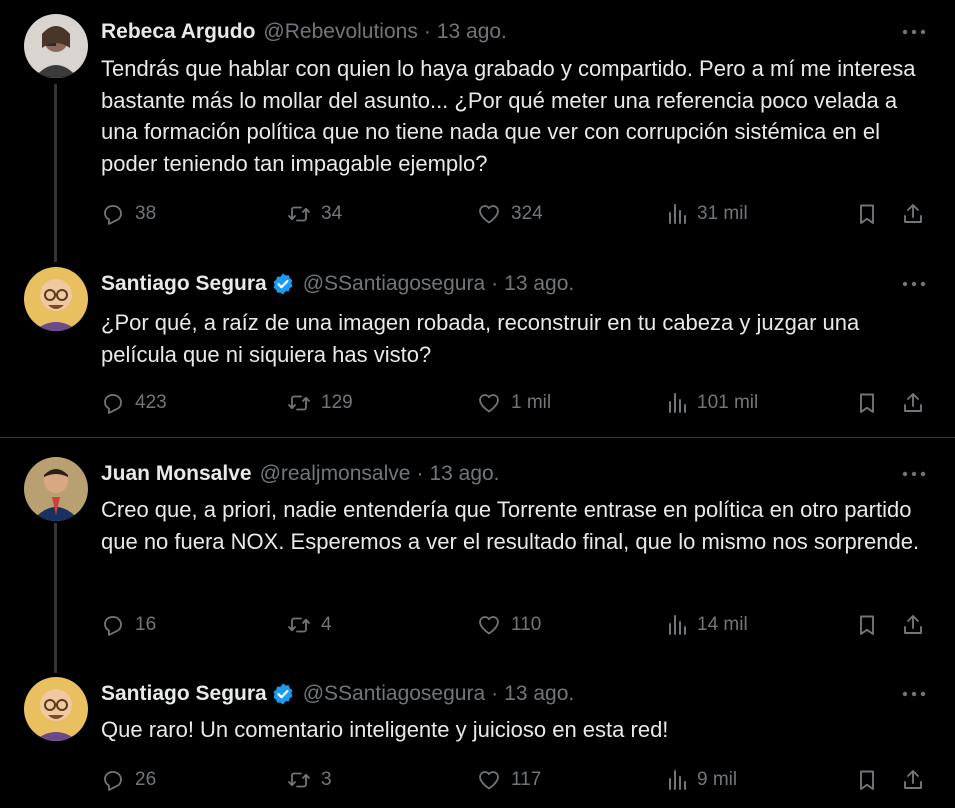 The width and height of the screenshot is (955, 808). What do you see at coordinates (178, 32) in the screenshot?
I see `author-name: Rebeca Argudo` at bounding box center [178, 32].